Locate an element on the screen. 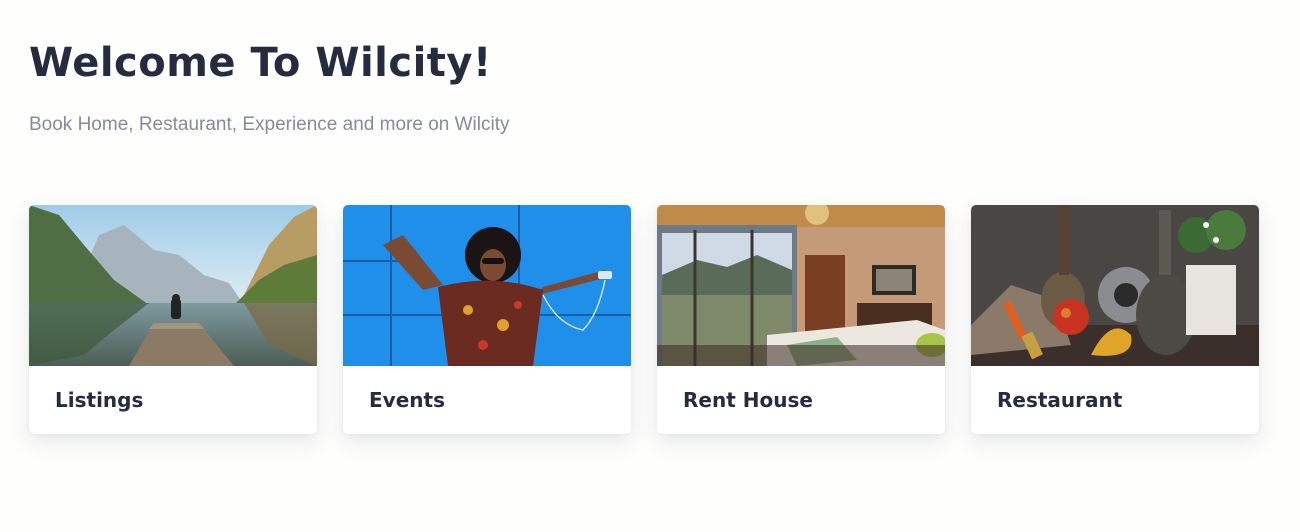  page-title: Welcome To Wilcity! is located at coordinates (260, 63).